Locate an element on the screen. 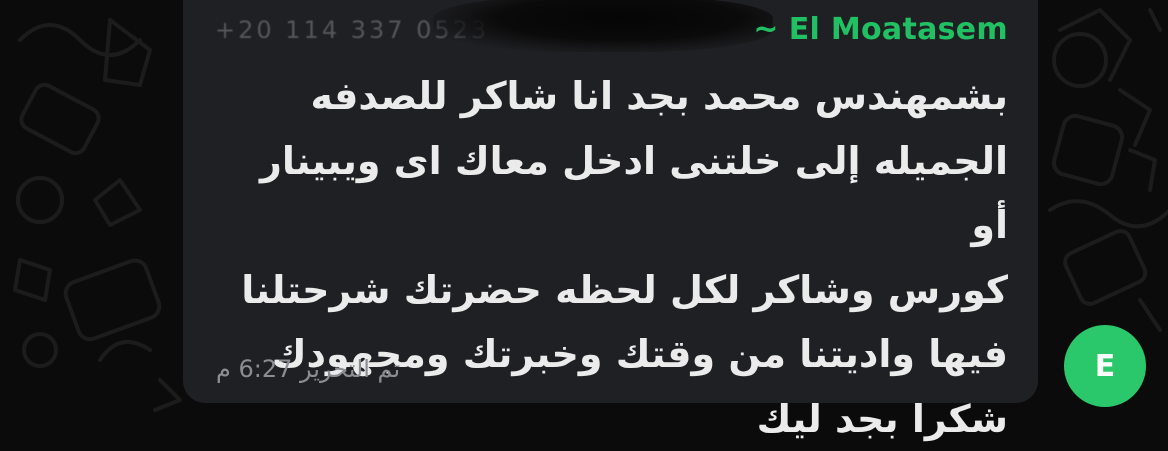 The width and height of the screenshot is (1168, 451). redaction-smudge is located at coordinates (603, 26).